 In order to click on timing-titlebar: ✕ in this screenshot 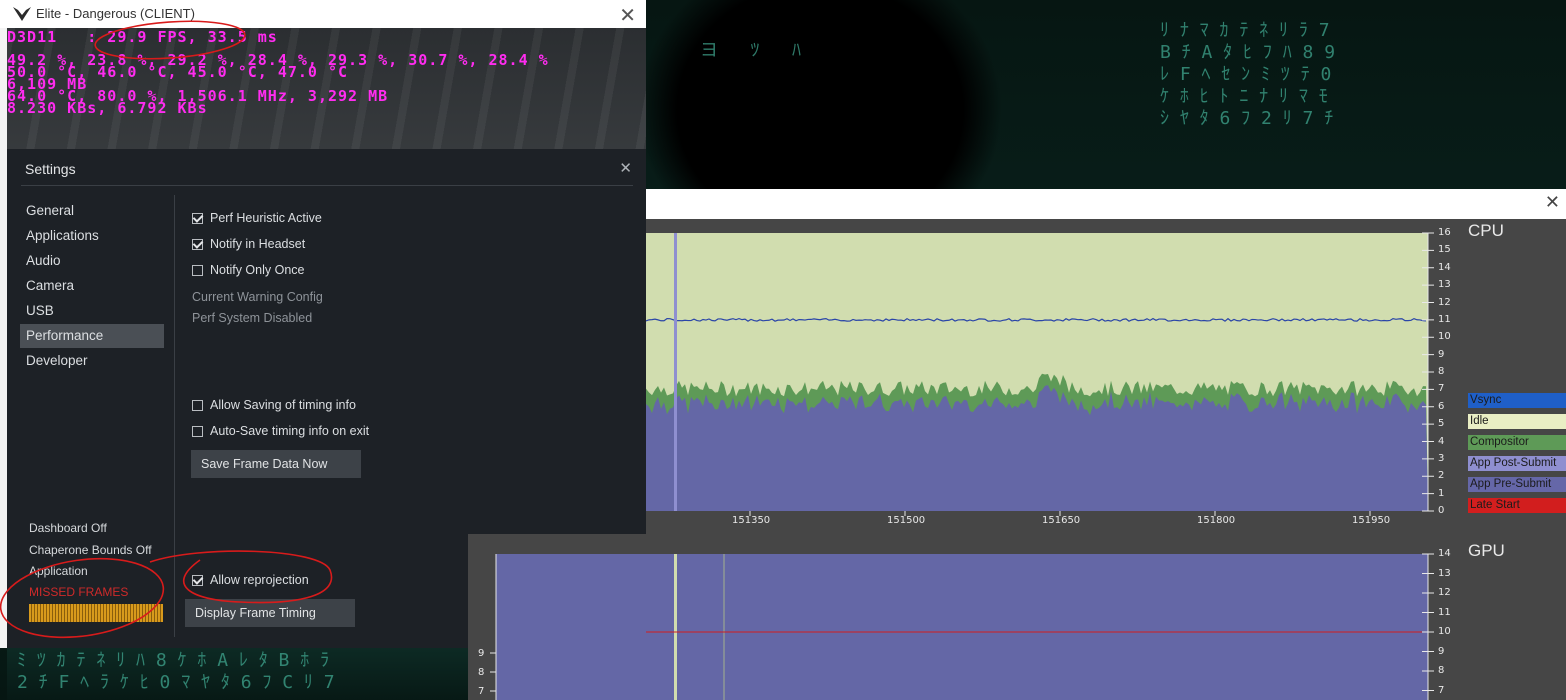, I will do `click(1106, 204)`.